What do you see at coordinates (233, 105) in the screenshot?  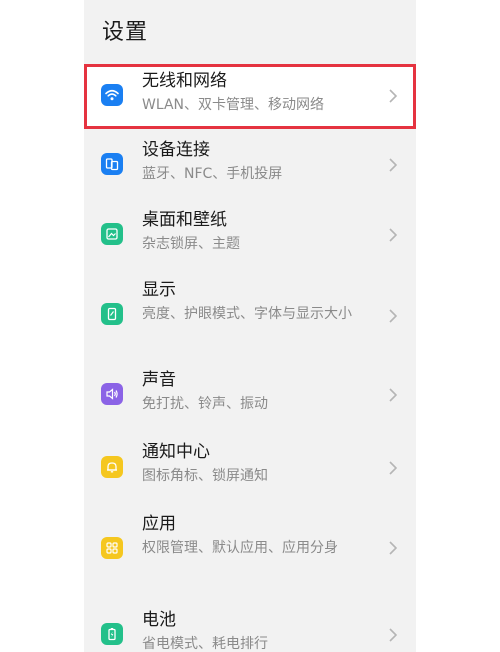 I see `item-subtitle: WLAN、双卡管理、移动网络` at bounding box center [233, 105].